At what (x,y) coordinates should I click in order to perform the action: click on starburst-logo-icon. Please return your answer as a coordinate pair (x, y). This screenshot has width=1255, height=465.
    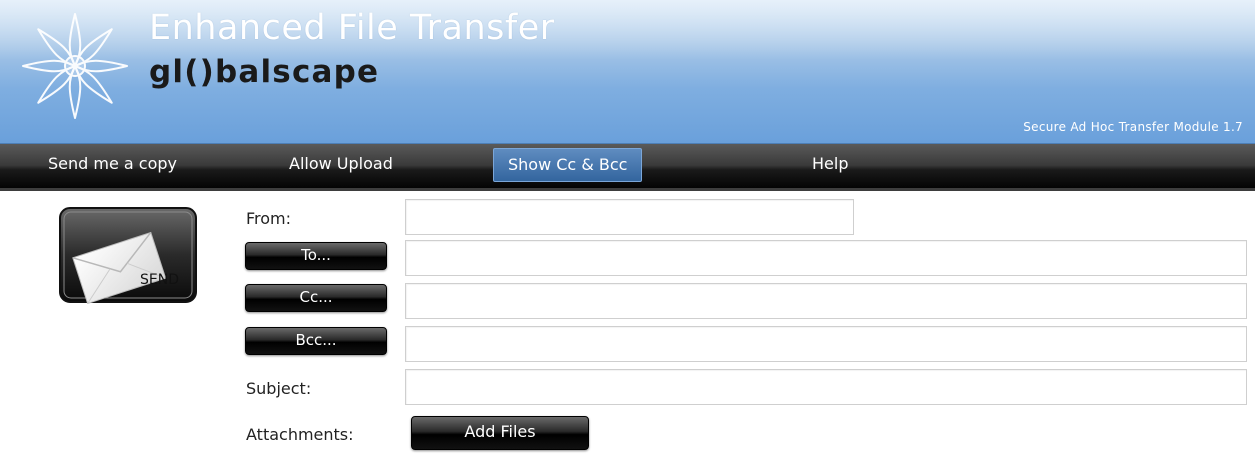
    Looking at the image, I should click on (75, 66).